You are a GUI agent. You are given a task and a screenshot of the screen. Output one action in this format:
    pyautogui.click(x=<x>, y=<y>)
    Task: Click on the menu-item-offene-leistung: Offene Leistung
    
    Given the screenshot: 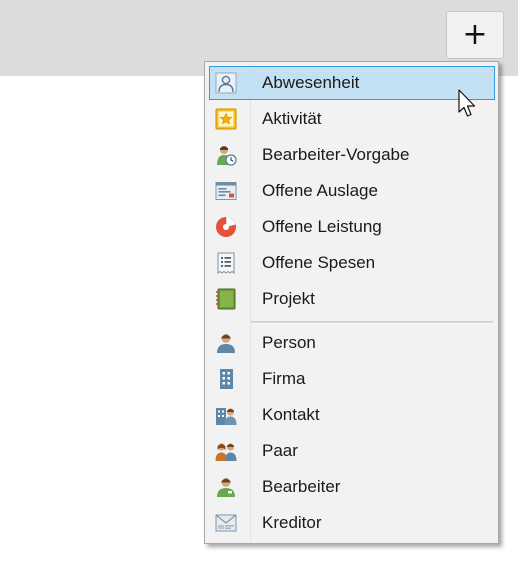 What is the action you would take?
    pyautogui.click(x=352, y=227)
    